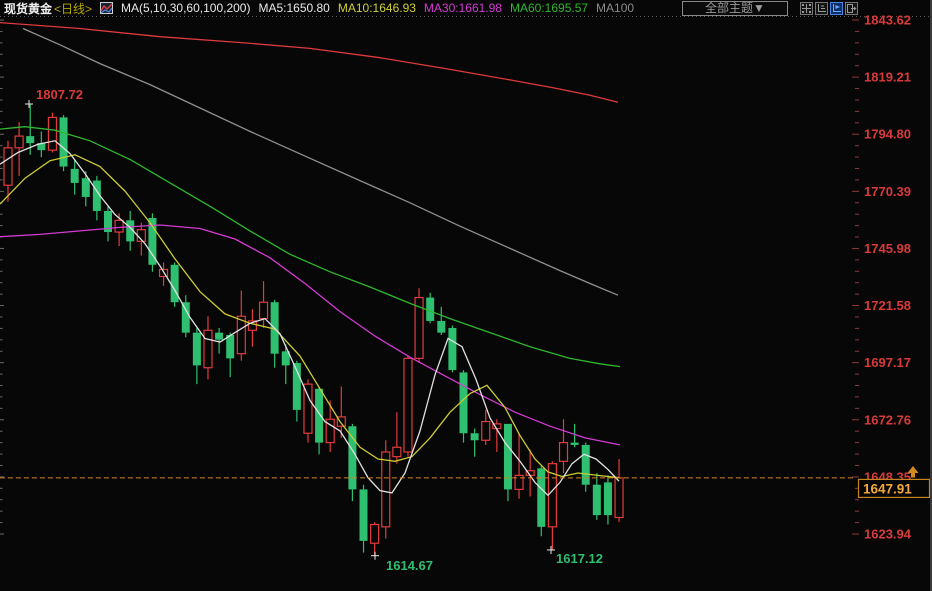  Describe the element at coordinates (28, 8) in the screenshot. I see `symbol-name: 现货黄金` at that location.